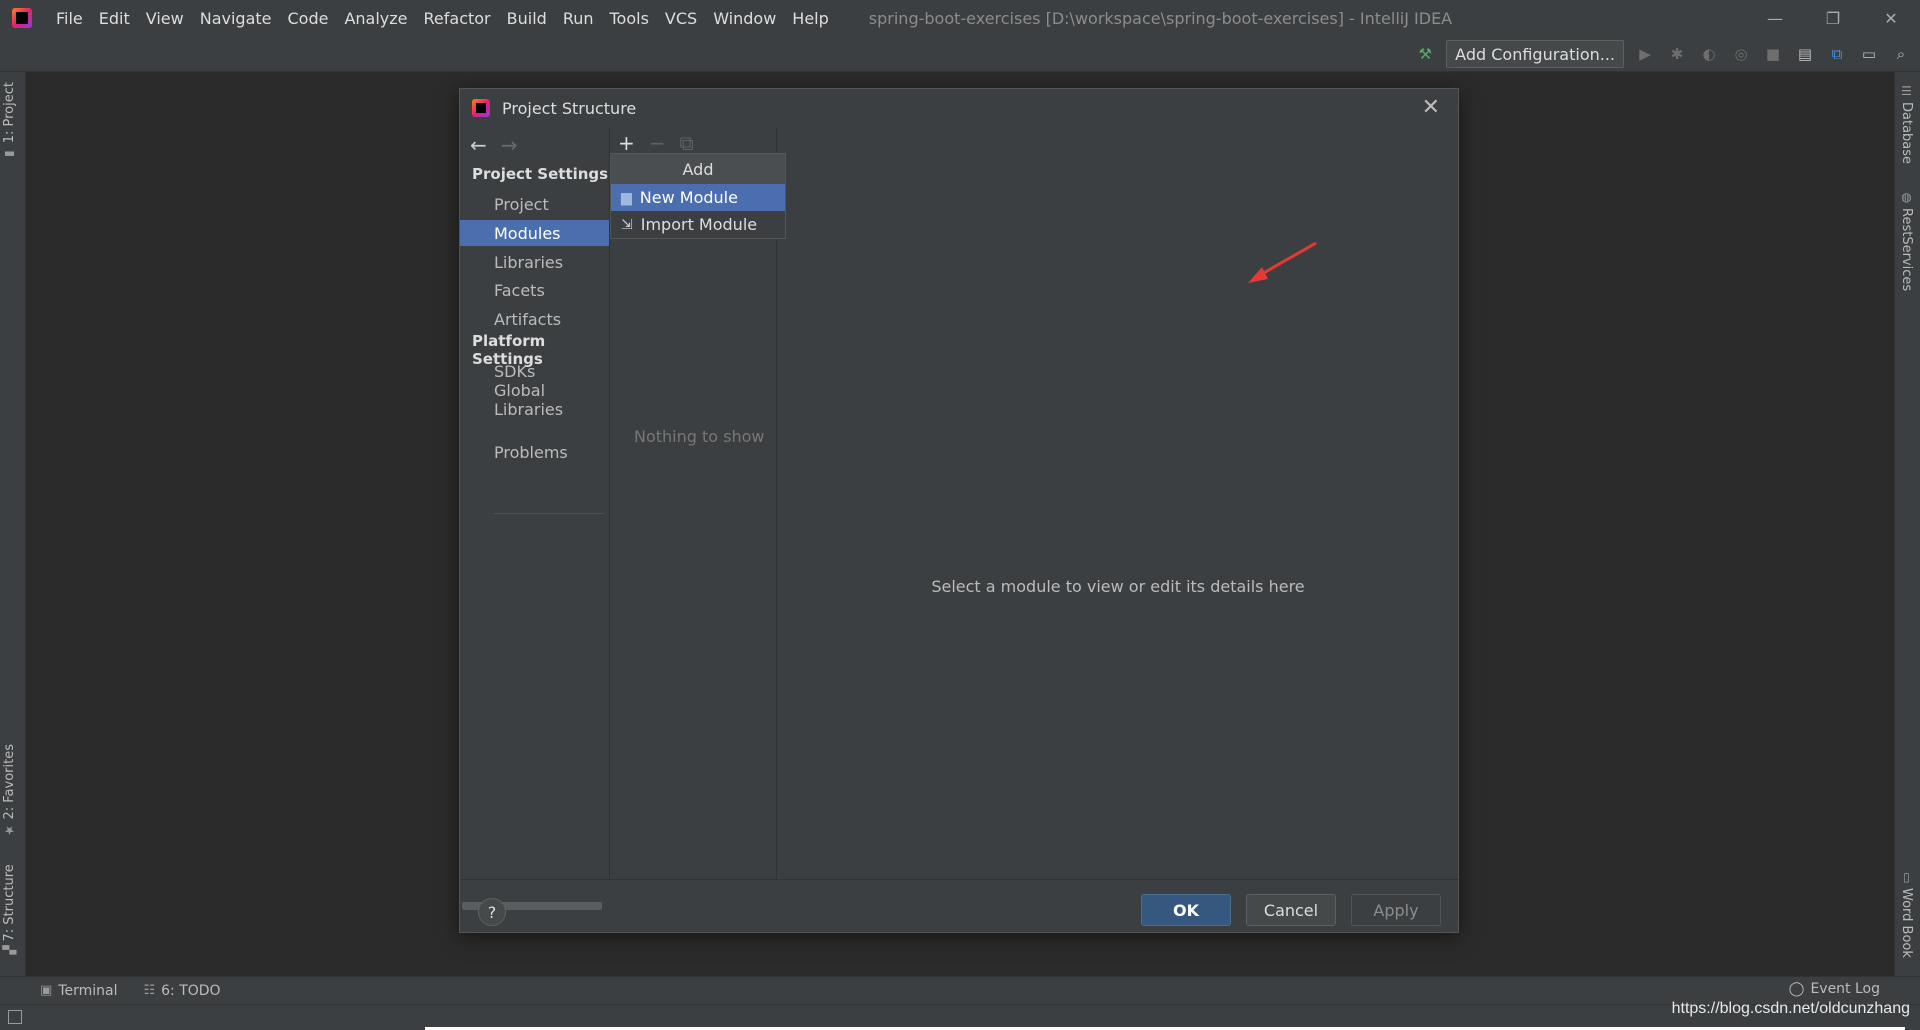 This screenshot has width=1920, height=1030. I want to click on window-controls: — ❐ ✕, so click(1833, 18).